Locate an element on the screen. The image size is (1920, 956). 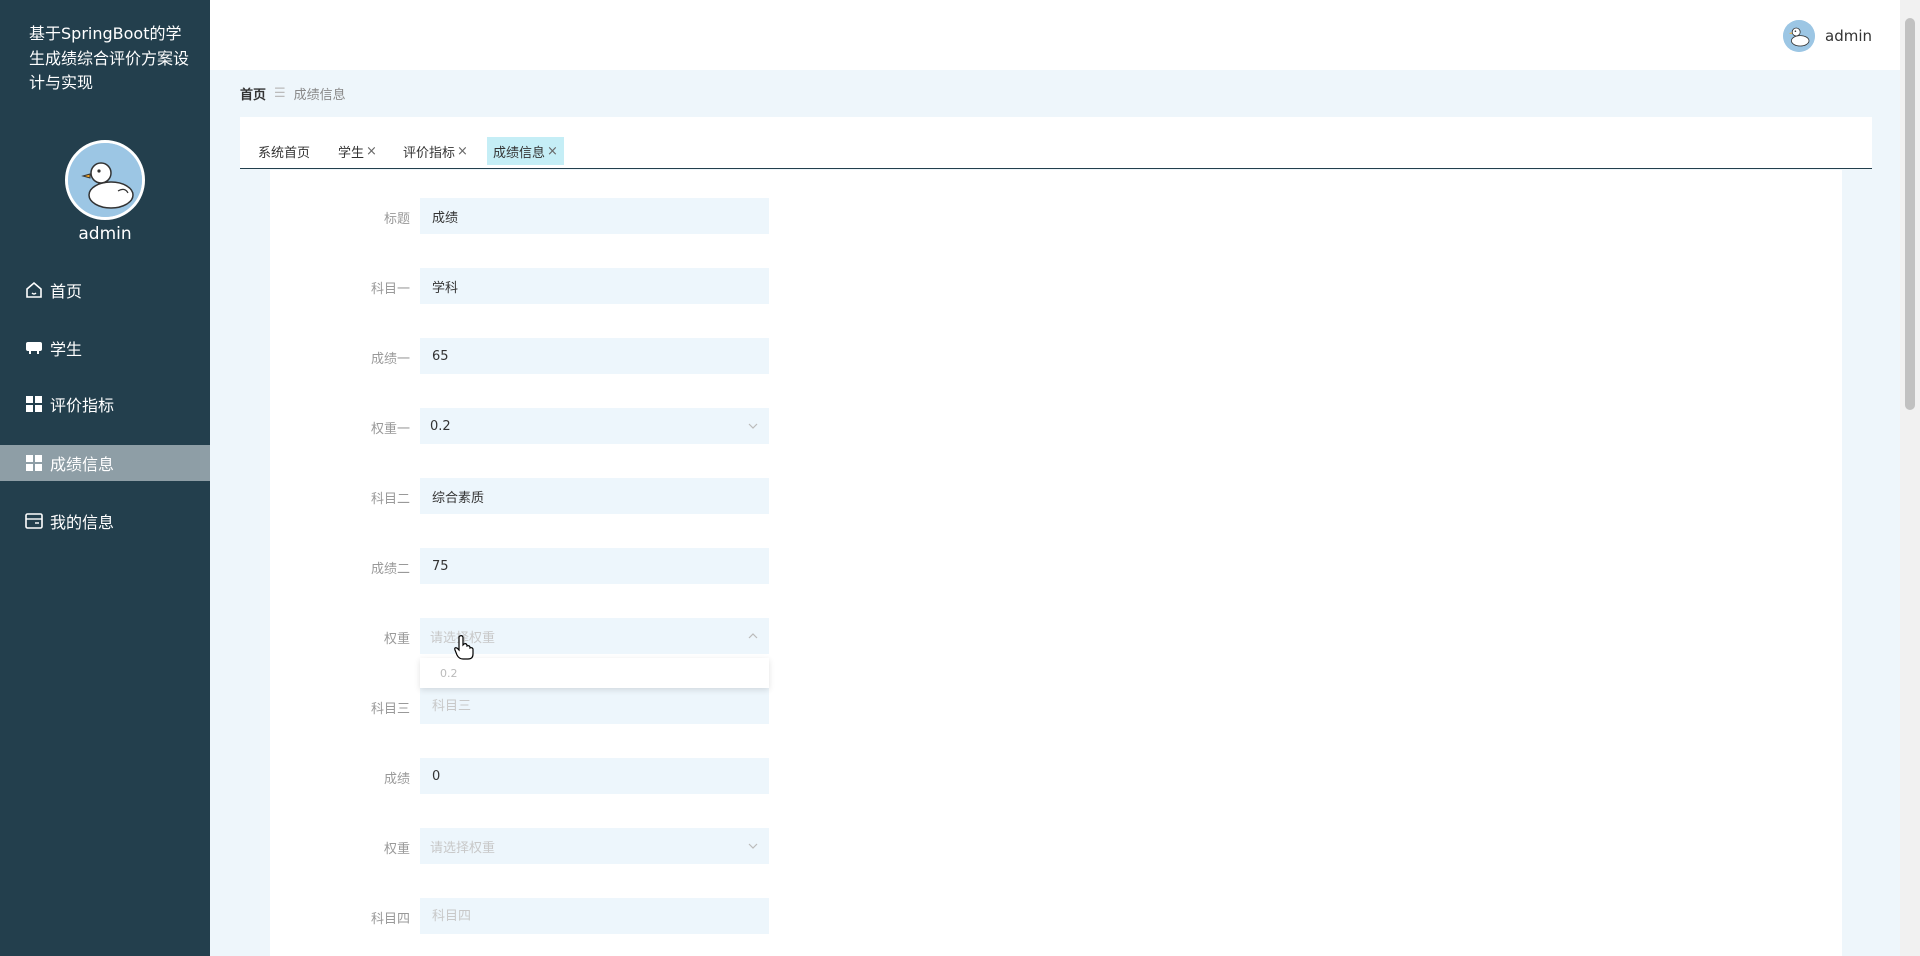
field-label: 标题 is located at coordinates (396, 219).